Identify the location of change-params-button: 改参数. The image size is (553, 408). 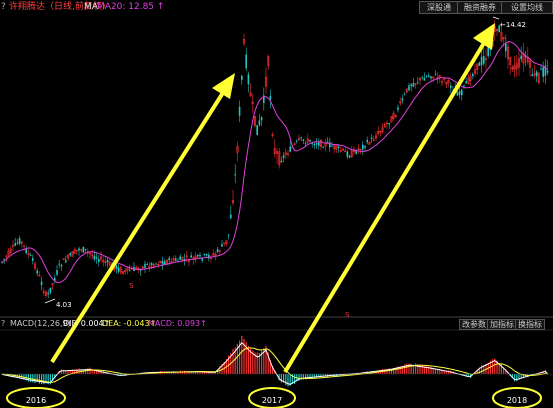
(474, 324).